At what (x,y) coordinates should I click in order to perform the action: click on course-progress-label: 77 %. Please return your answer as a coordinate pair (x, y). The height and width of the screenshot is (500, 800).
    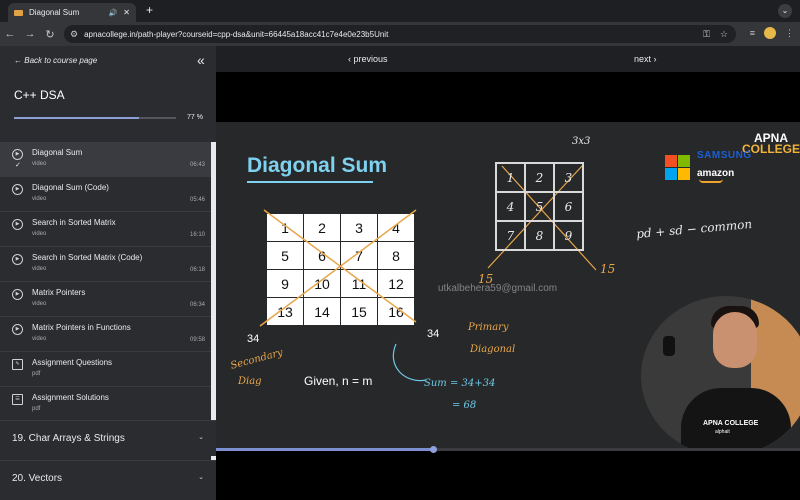
    Looking at the image, I should click on (195, 117).